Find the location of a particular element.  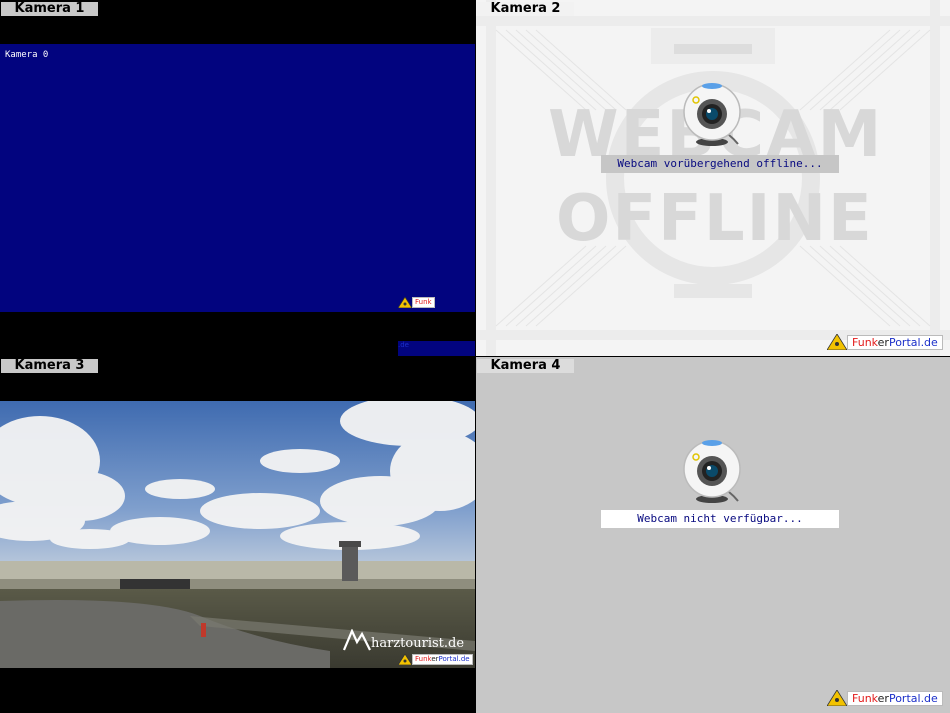

mountain-logo-icon is located at coordinates (357, 640).